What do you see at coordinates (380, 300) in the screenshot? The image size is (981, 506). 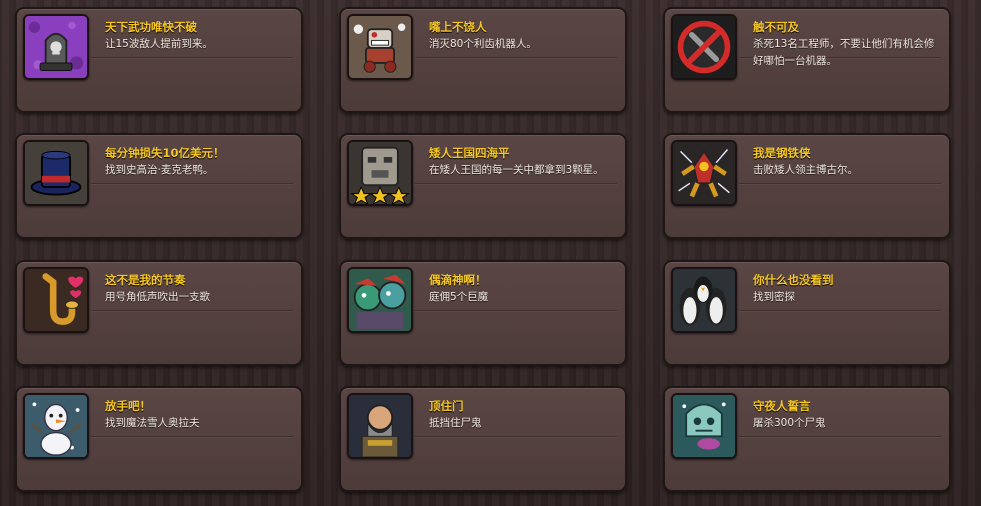 I see `trolls-icon` at bounding box center [380, 300].